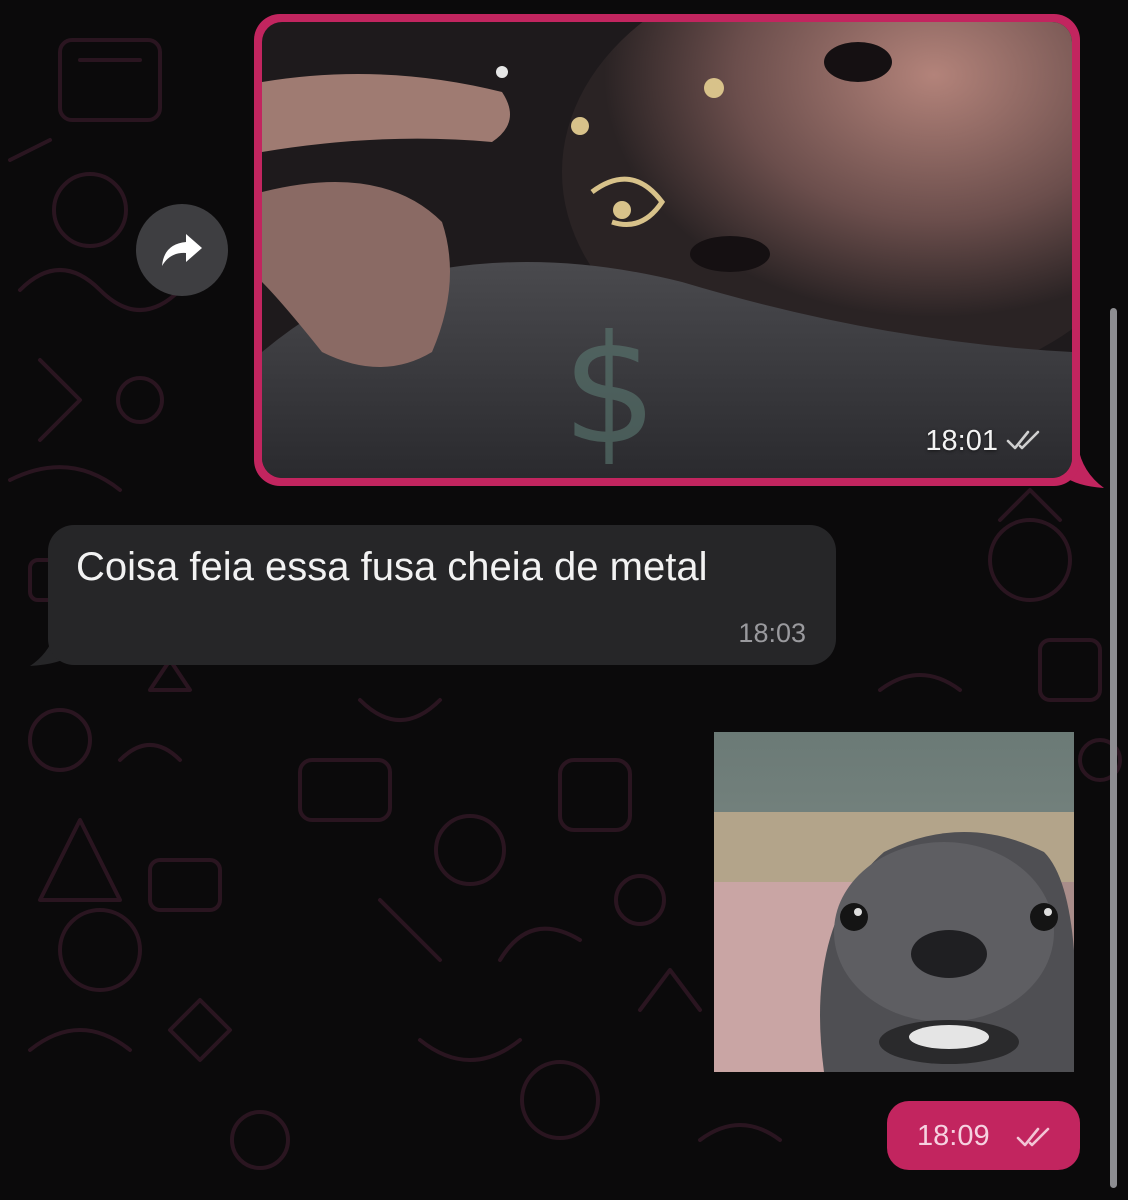  What do you see at coordinates (1113, 748) in the screenshot?
I see `scrollbar` at bounding box center [1113, 748].